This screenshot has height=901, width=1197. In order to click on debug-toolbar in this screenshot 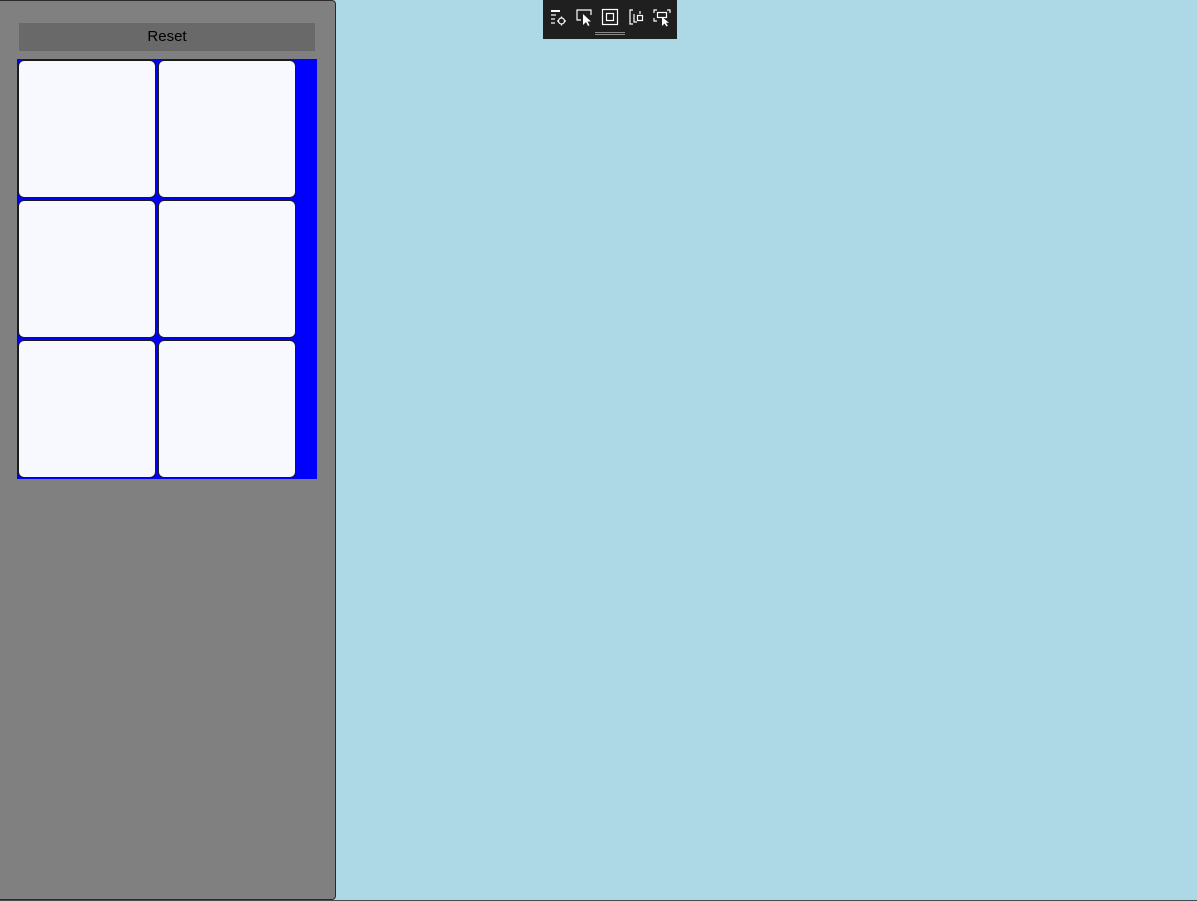, I will do `click(610, 19)`.